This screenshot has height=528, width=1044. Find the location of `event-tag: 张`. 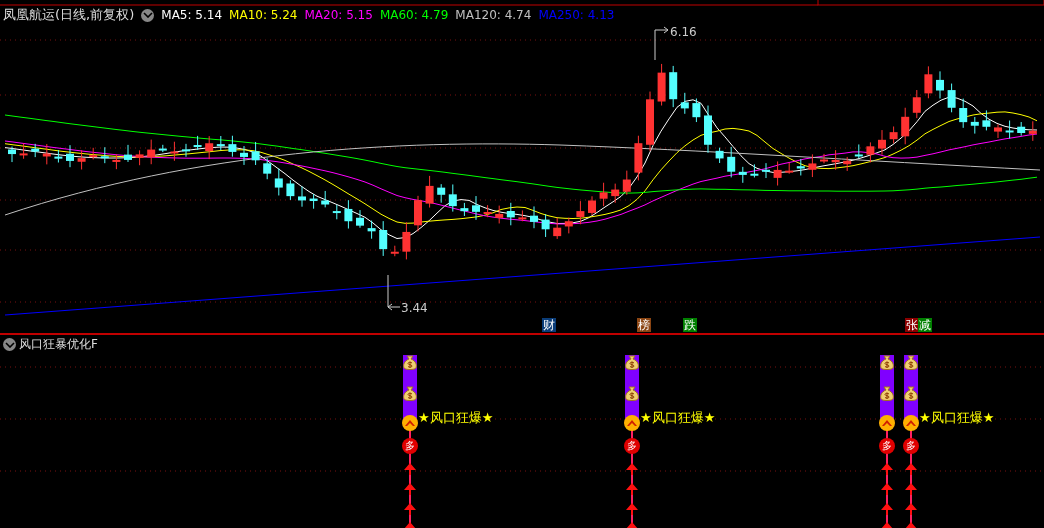

event-tag: 张 is located at coordinates (912, 325).